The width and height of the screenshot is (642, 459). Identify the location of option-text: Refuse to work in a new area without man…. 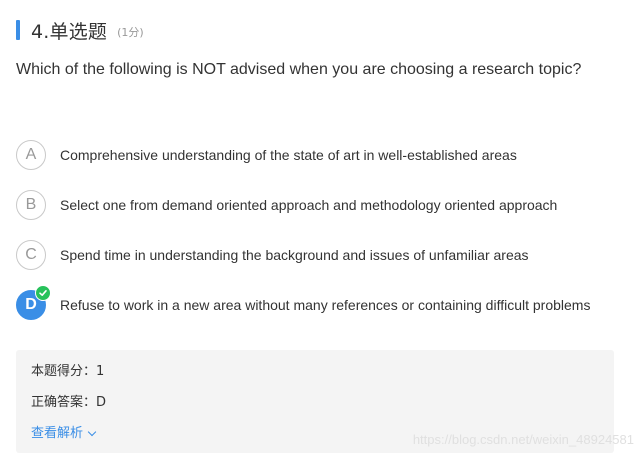
(325, 305).